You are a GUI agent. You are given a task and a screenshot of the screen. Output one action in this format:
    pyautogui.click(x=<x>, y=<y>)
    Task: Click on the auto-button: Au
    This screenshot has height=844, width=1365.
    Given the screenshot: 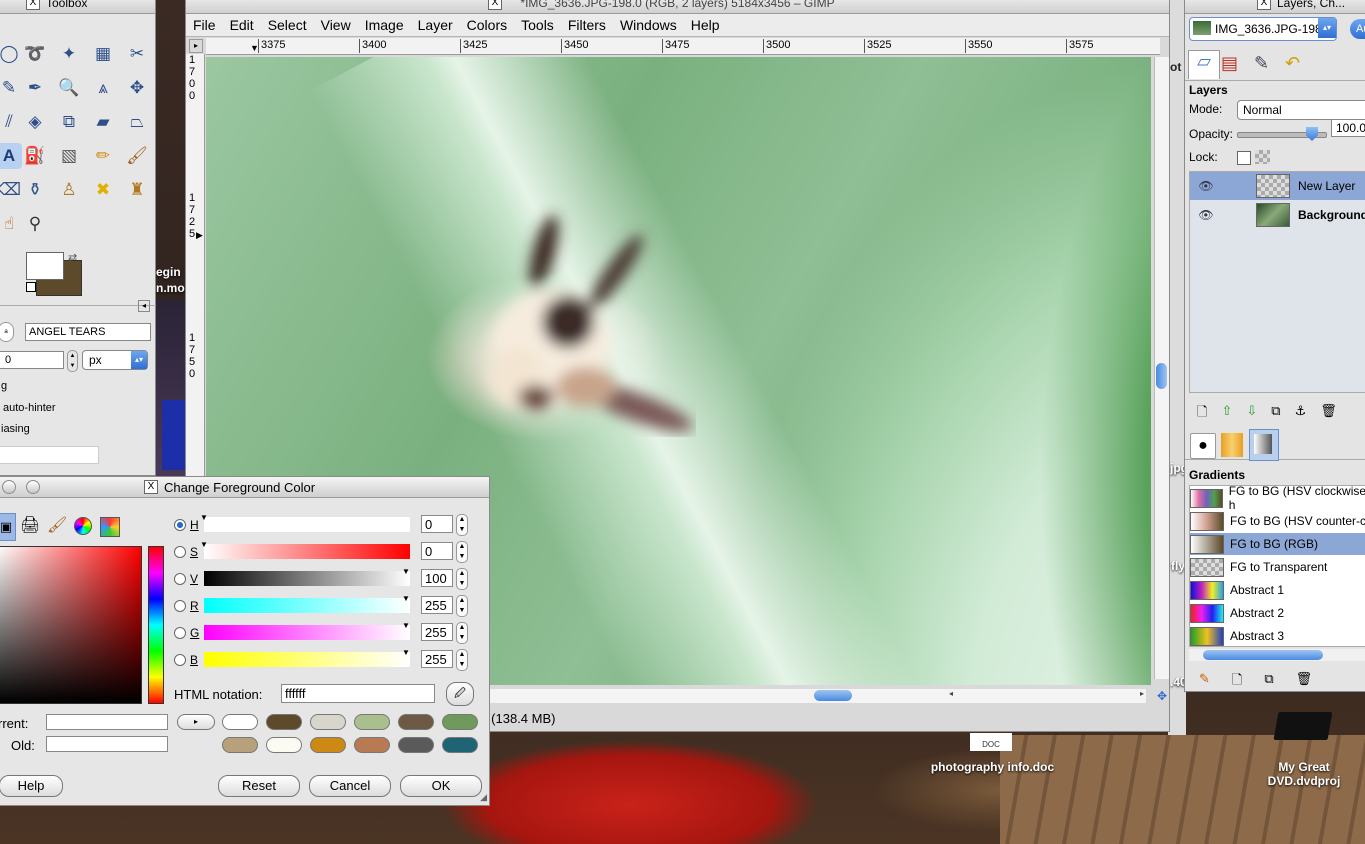 What is the action you would take?
    pyautogui.click(x=1357, y=29)
    